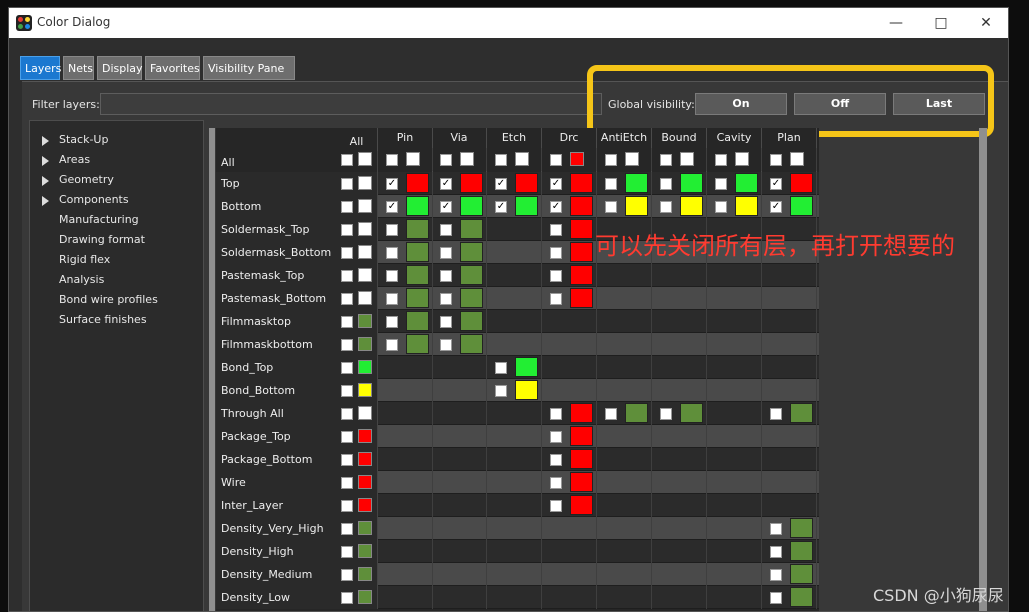  Describe the element at coordinates (45, 161) in the screenshot. I see `expand-arrow-icon` at that location.